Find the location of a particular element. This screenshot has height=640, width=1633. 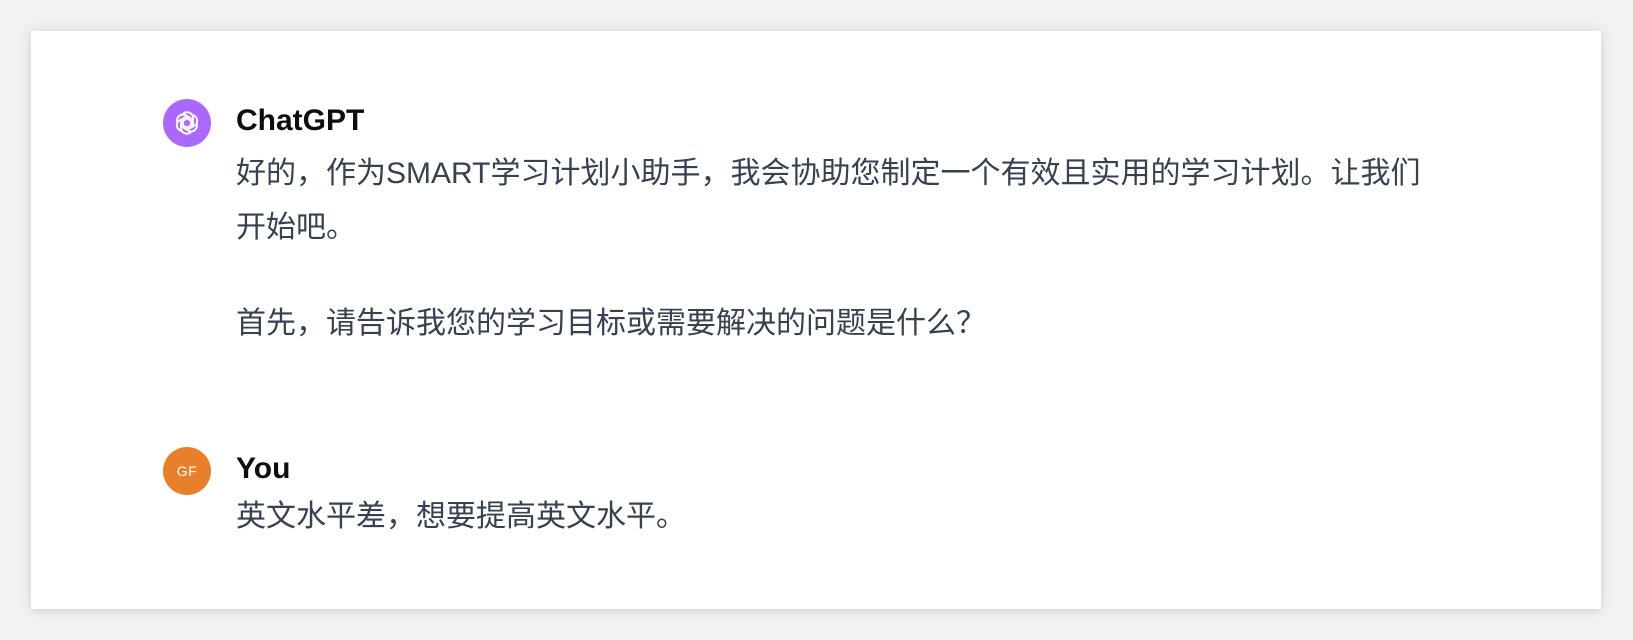

assistant-author-name: ChatGPT is located at coordinates (300, 120).